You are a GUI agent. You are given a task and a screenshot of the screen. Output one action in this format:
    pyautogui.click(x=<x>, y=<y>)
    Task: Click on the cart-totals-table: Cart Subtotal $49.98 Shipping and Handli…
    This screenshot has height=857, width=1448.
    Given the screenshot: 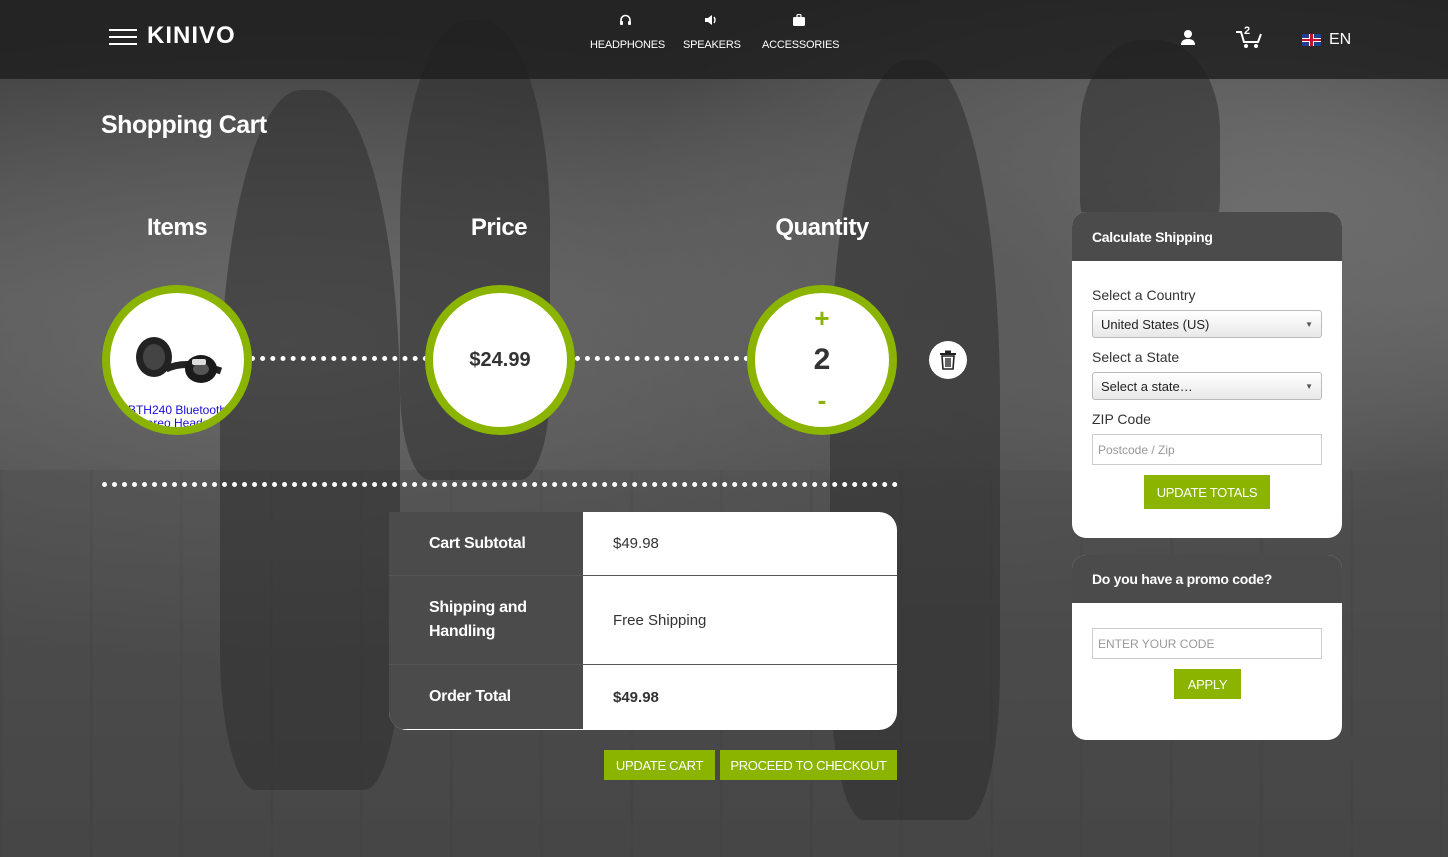 What is the action you would take?
    pyautogui.click(x=643, y=621)
    